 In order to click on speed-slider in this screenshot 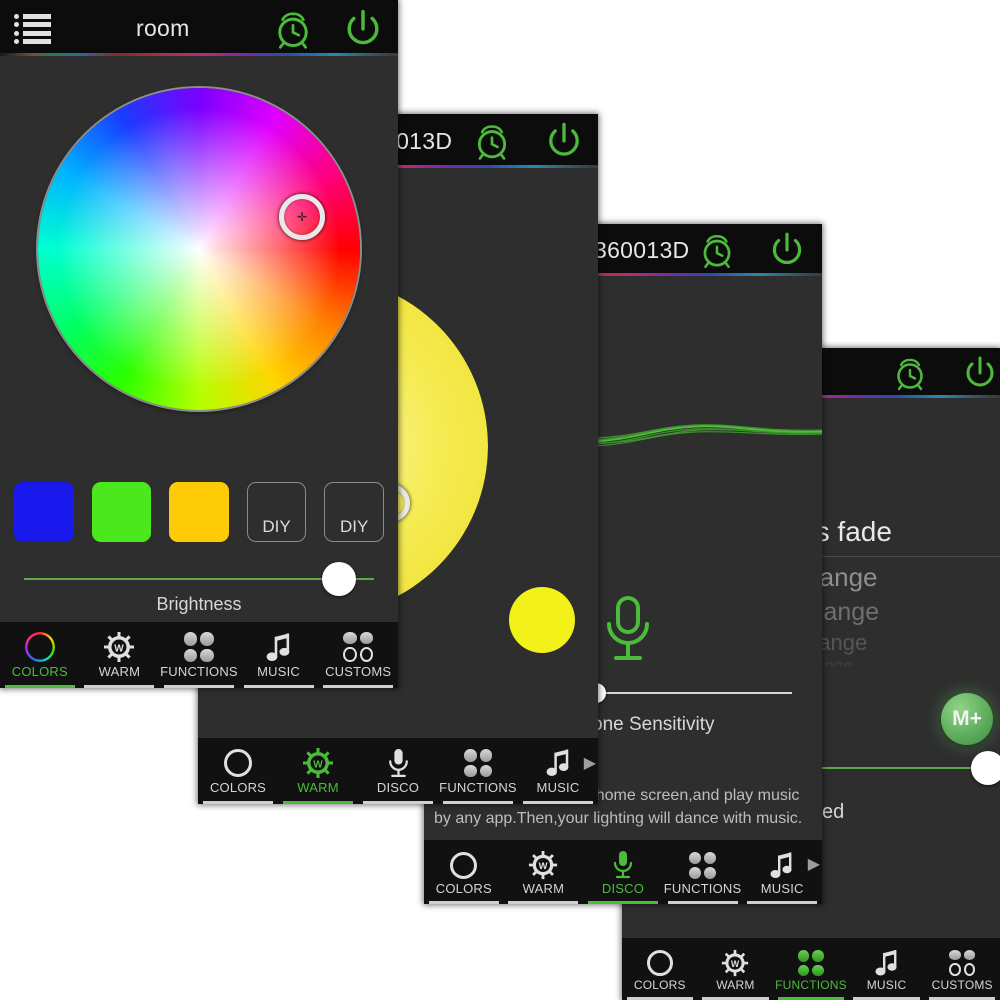, I will do `click(911, 768)`.